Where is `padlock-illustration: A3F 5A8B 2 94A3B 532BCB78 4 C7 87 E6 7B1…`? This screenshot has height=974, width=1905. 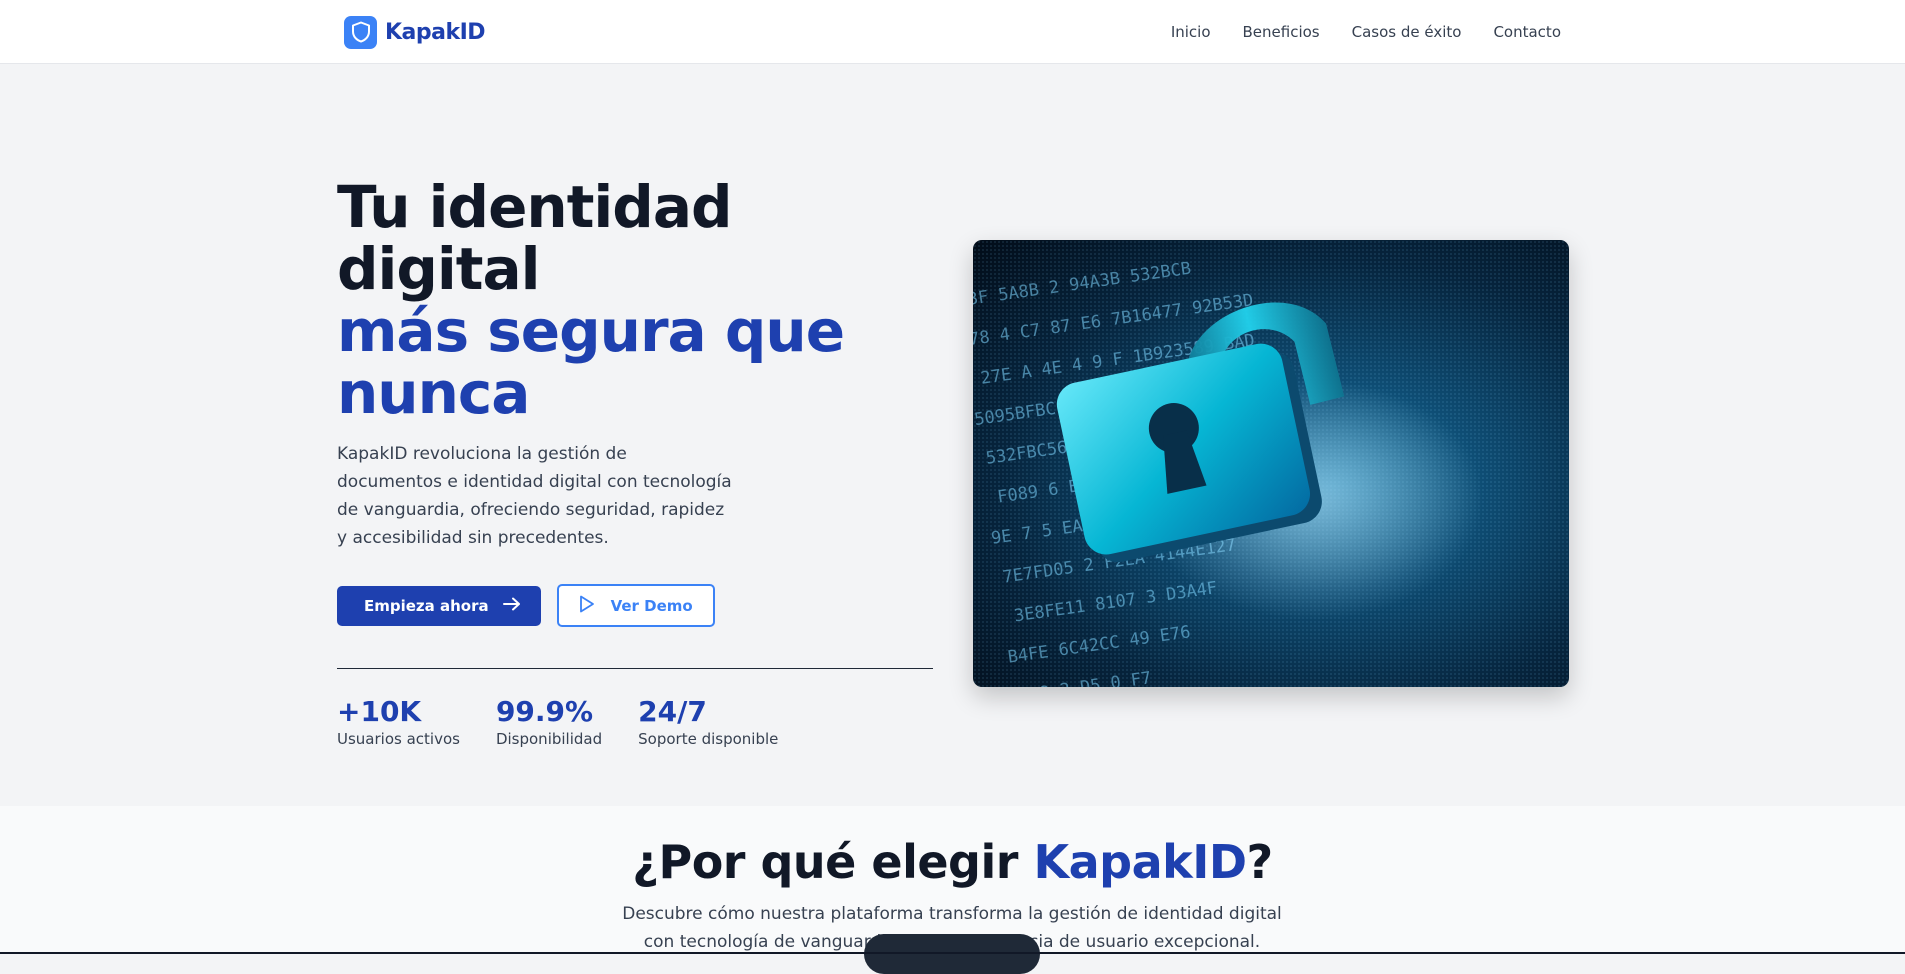 padlock-illustration: A3F 5A8B 2 94A3B 532BCB78 4 C7 87 E6 7B1… is located at coordinates (1271, 463).